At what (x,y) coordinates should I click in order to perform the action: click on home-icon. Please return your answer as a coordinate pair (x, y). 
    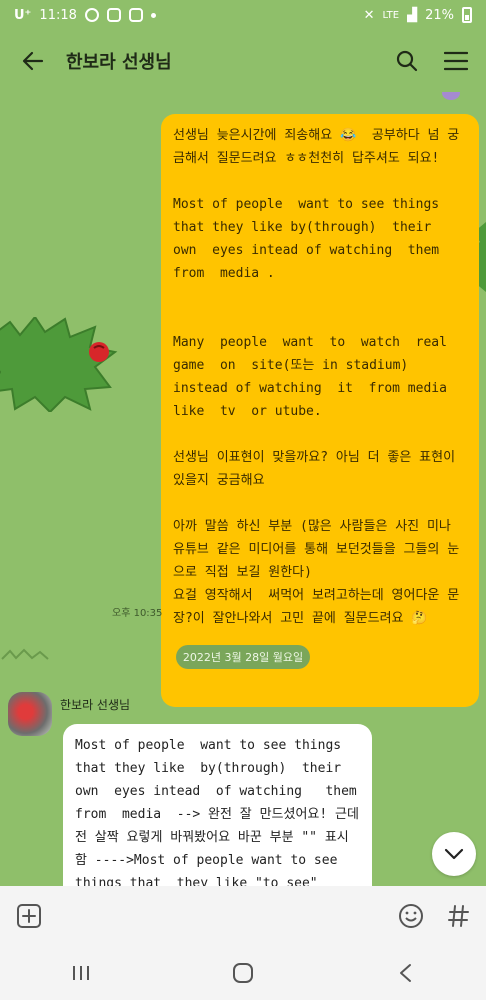
    Looking at the image, I should click on (243, 973).